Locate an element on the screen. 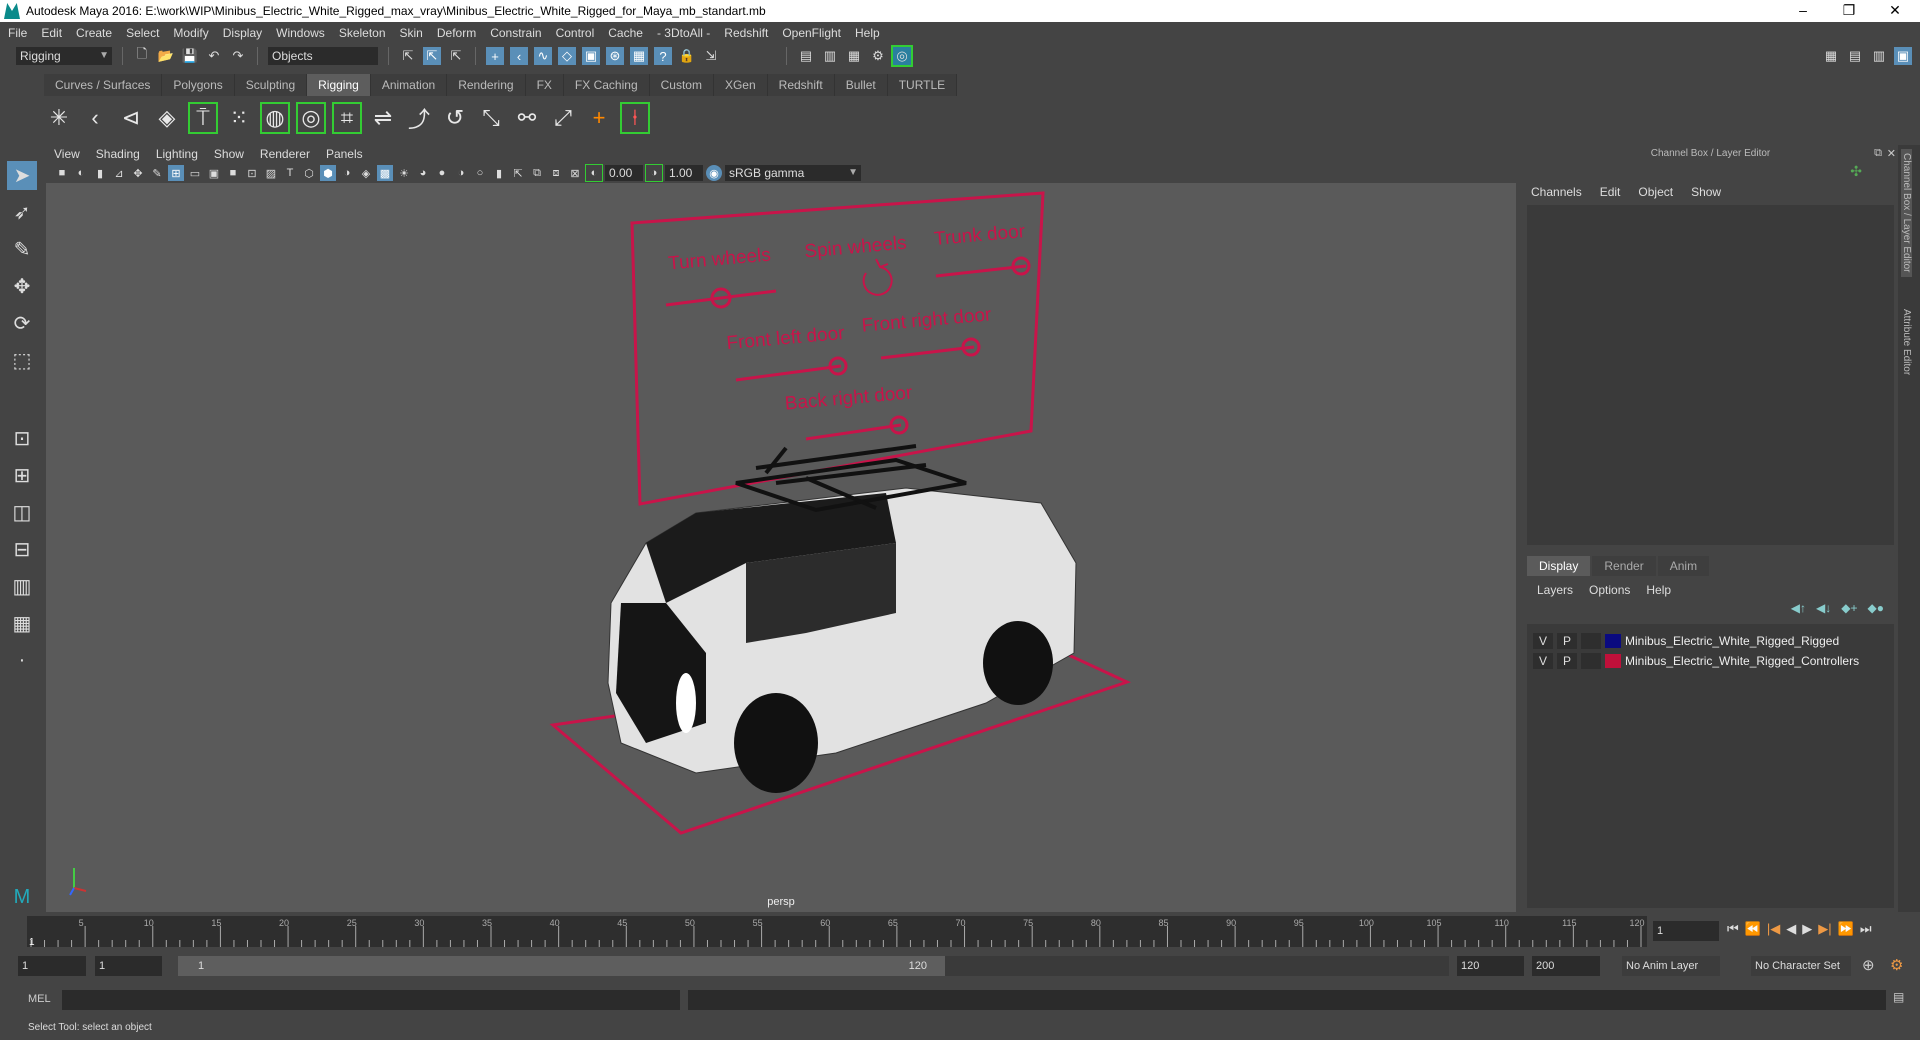 This screenshot has width=1920, height=1040. menu-constrain: Constrain is located at coordinates (515, 33).